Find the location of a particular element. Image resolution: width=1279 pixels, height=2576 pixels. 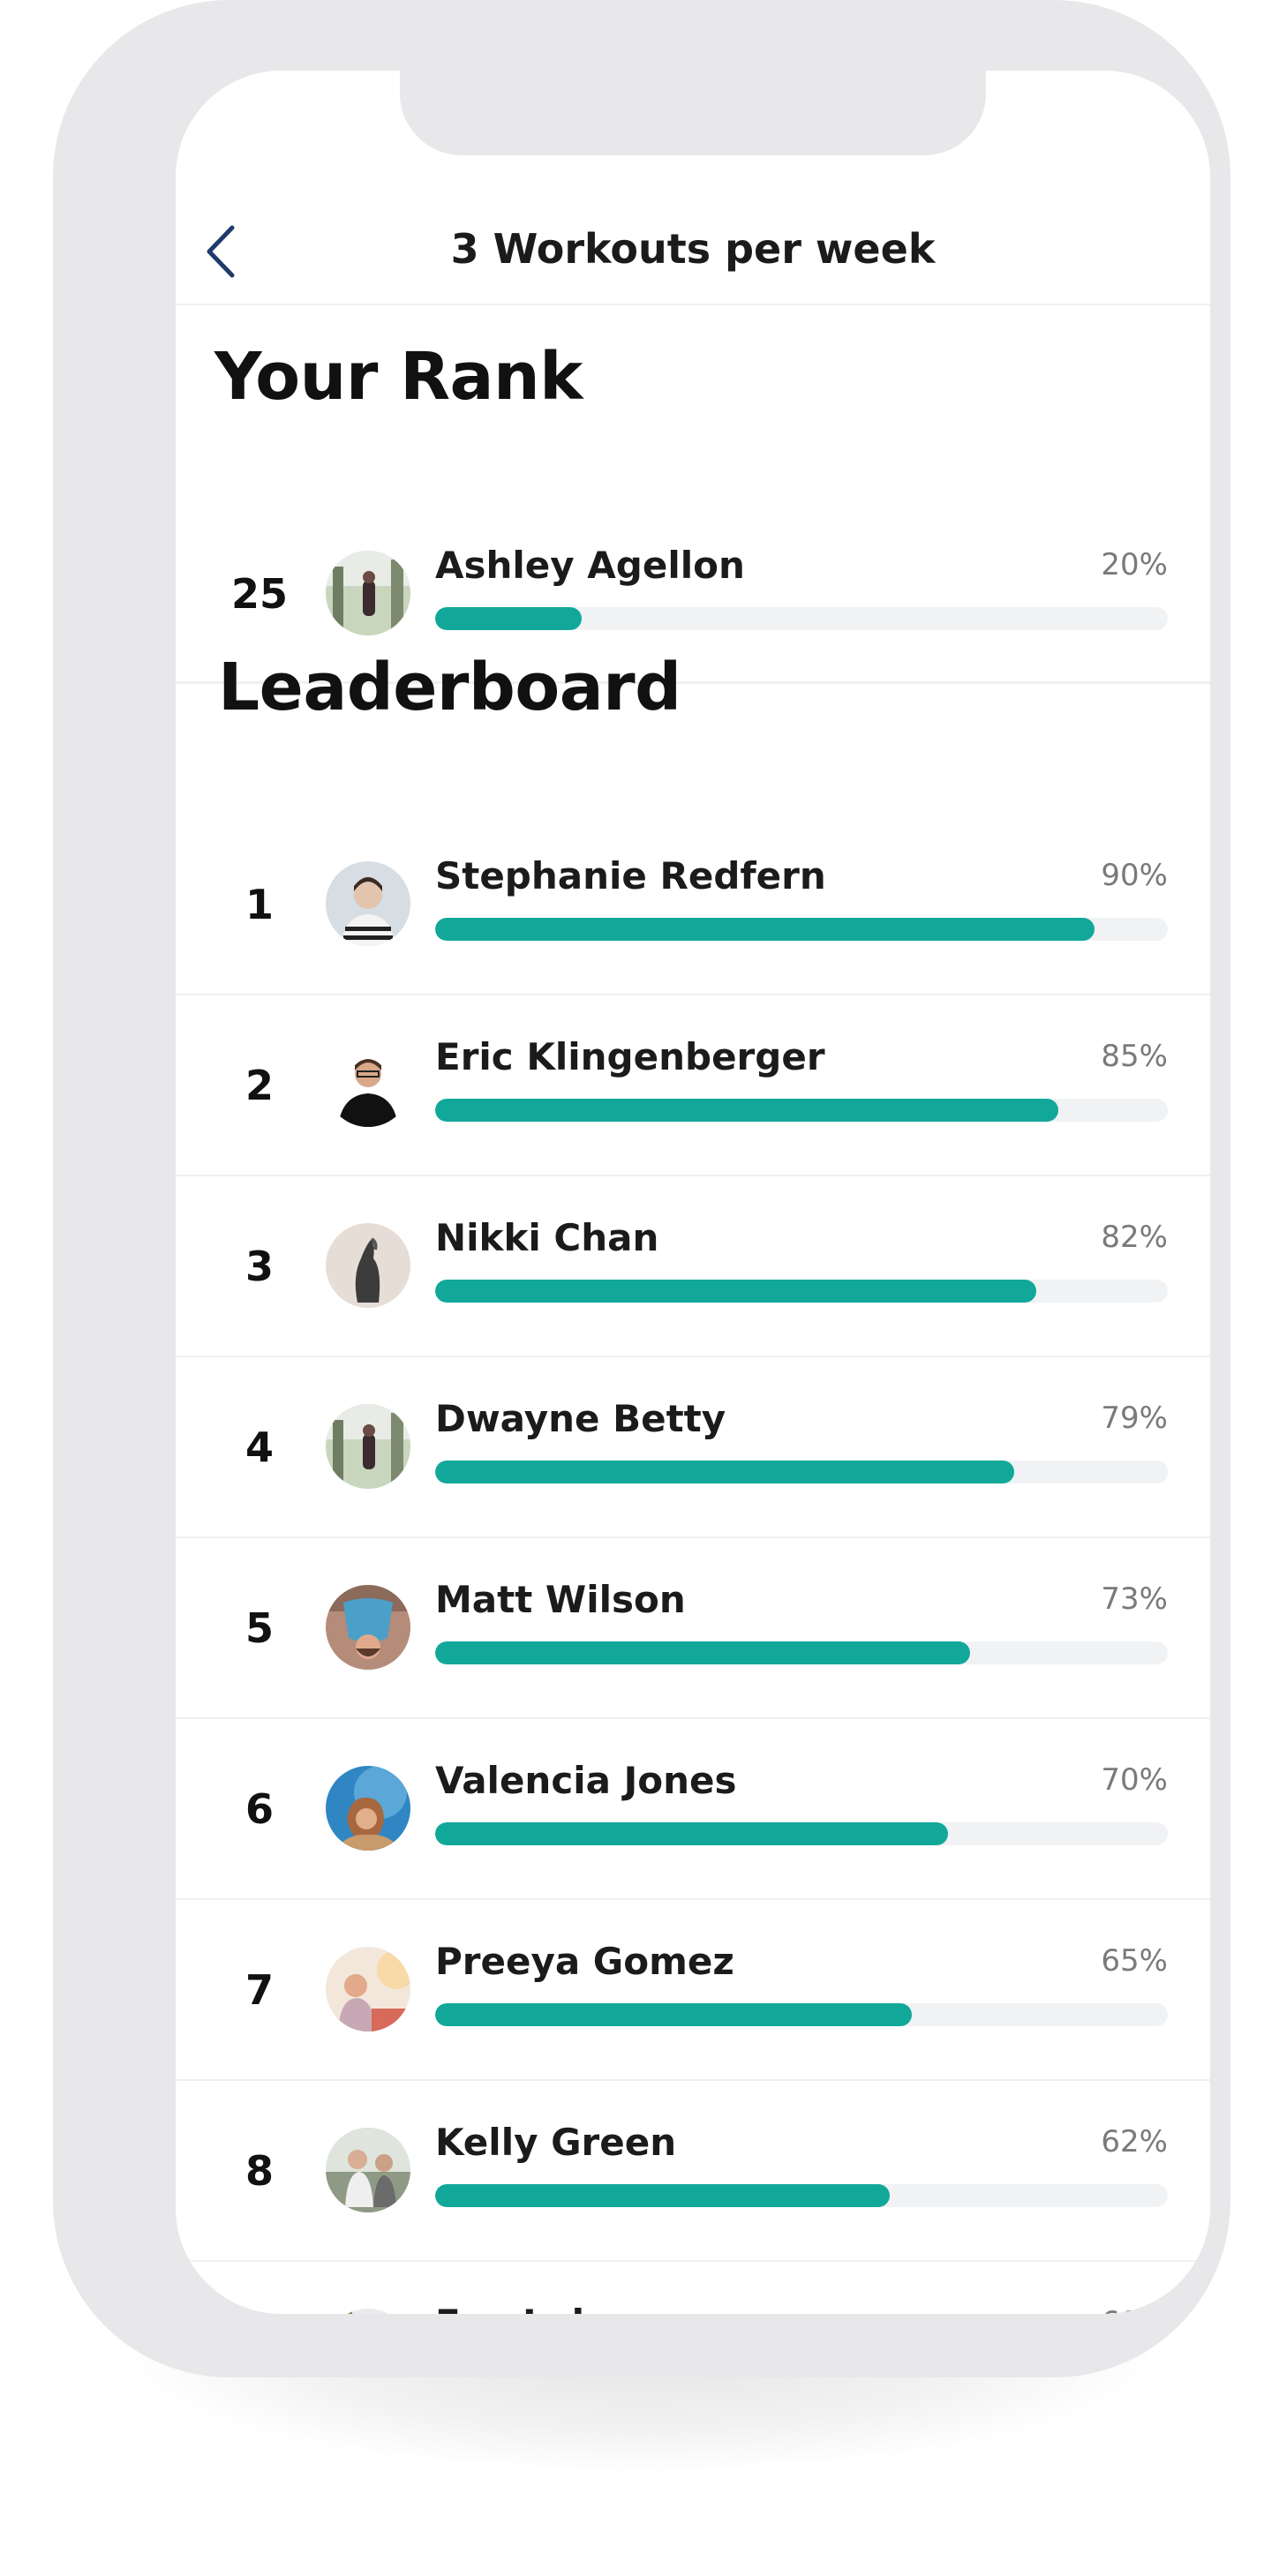

percent-label: 73% is located at coordinates (1134, 1599).